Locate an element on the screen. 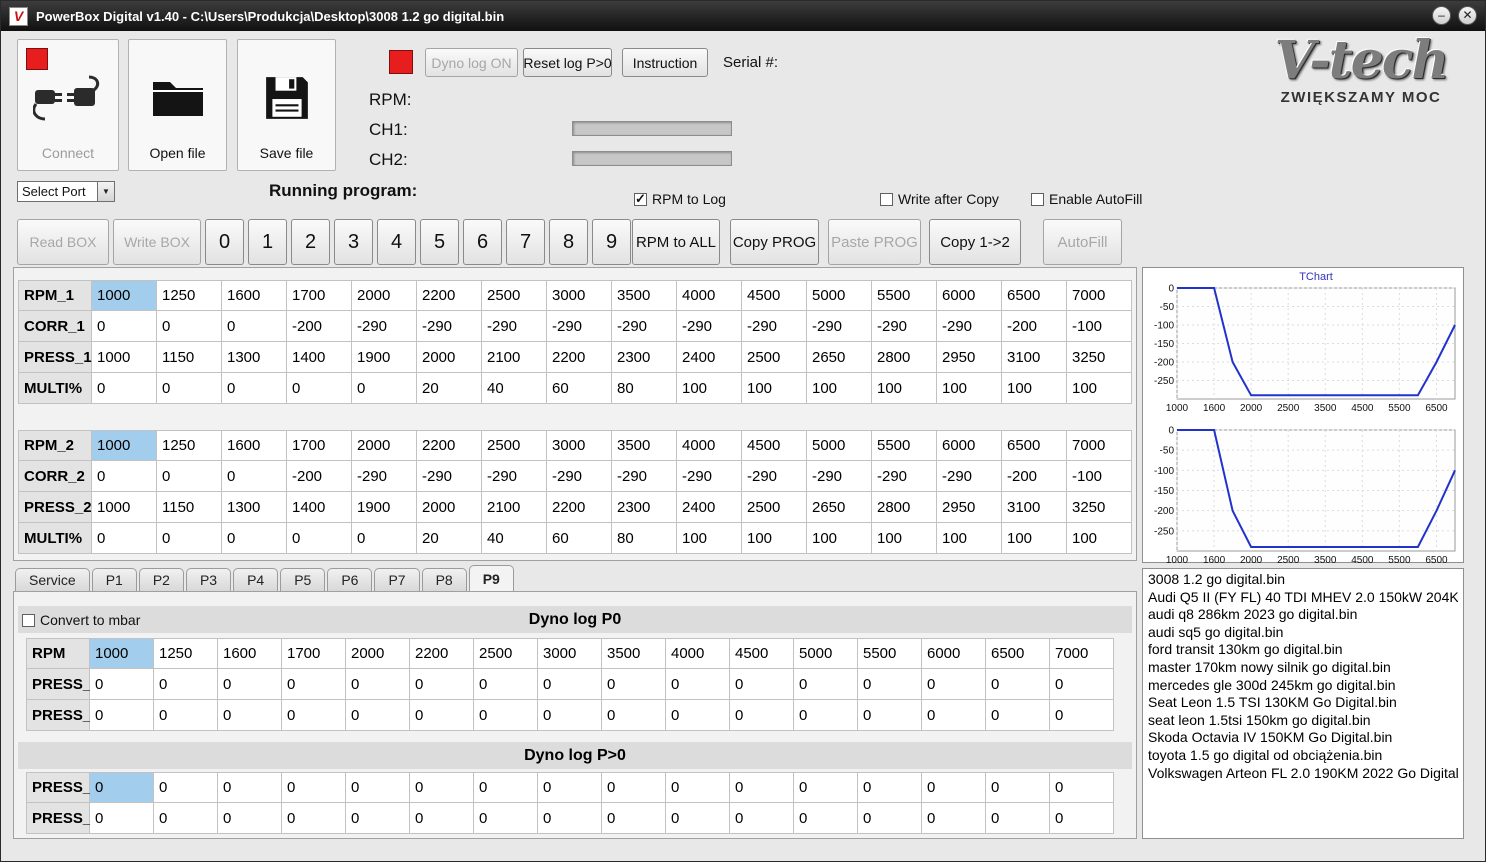 The image size is (1486, 862). connect-button: Connect is located at coordinates (68, 105).